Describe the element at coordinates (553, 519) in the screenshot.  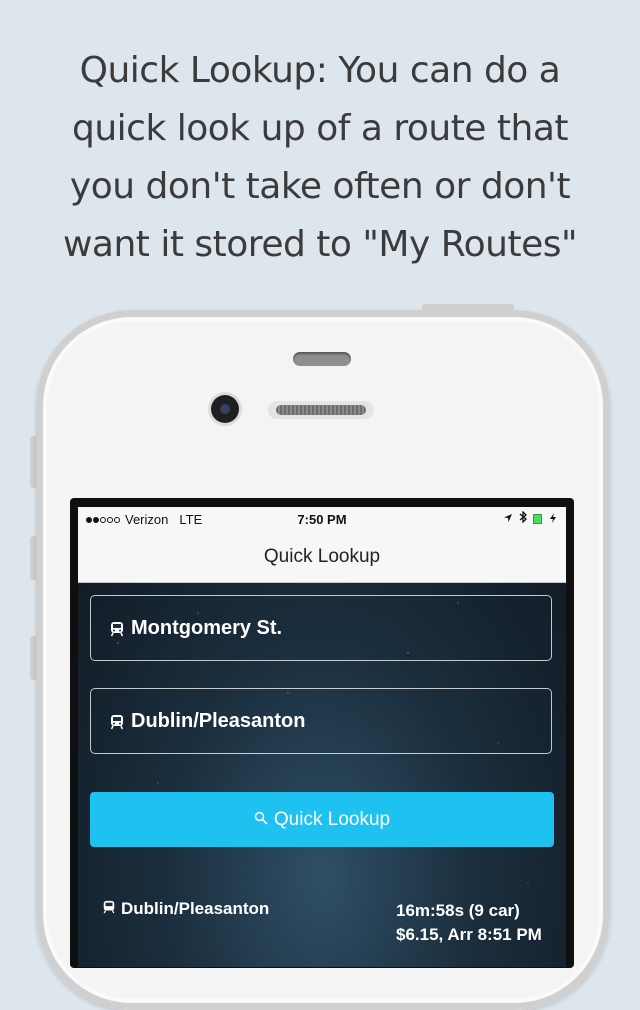
I see `charging-icon` at that location.